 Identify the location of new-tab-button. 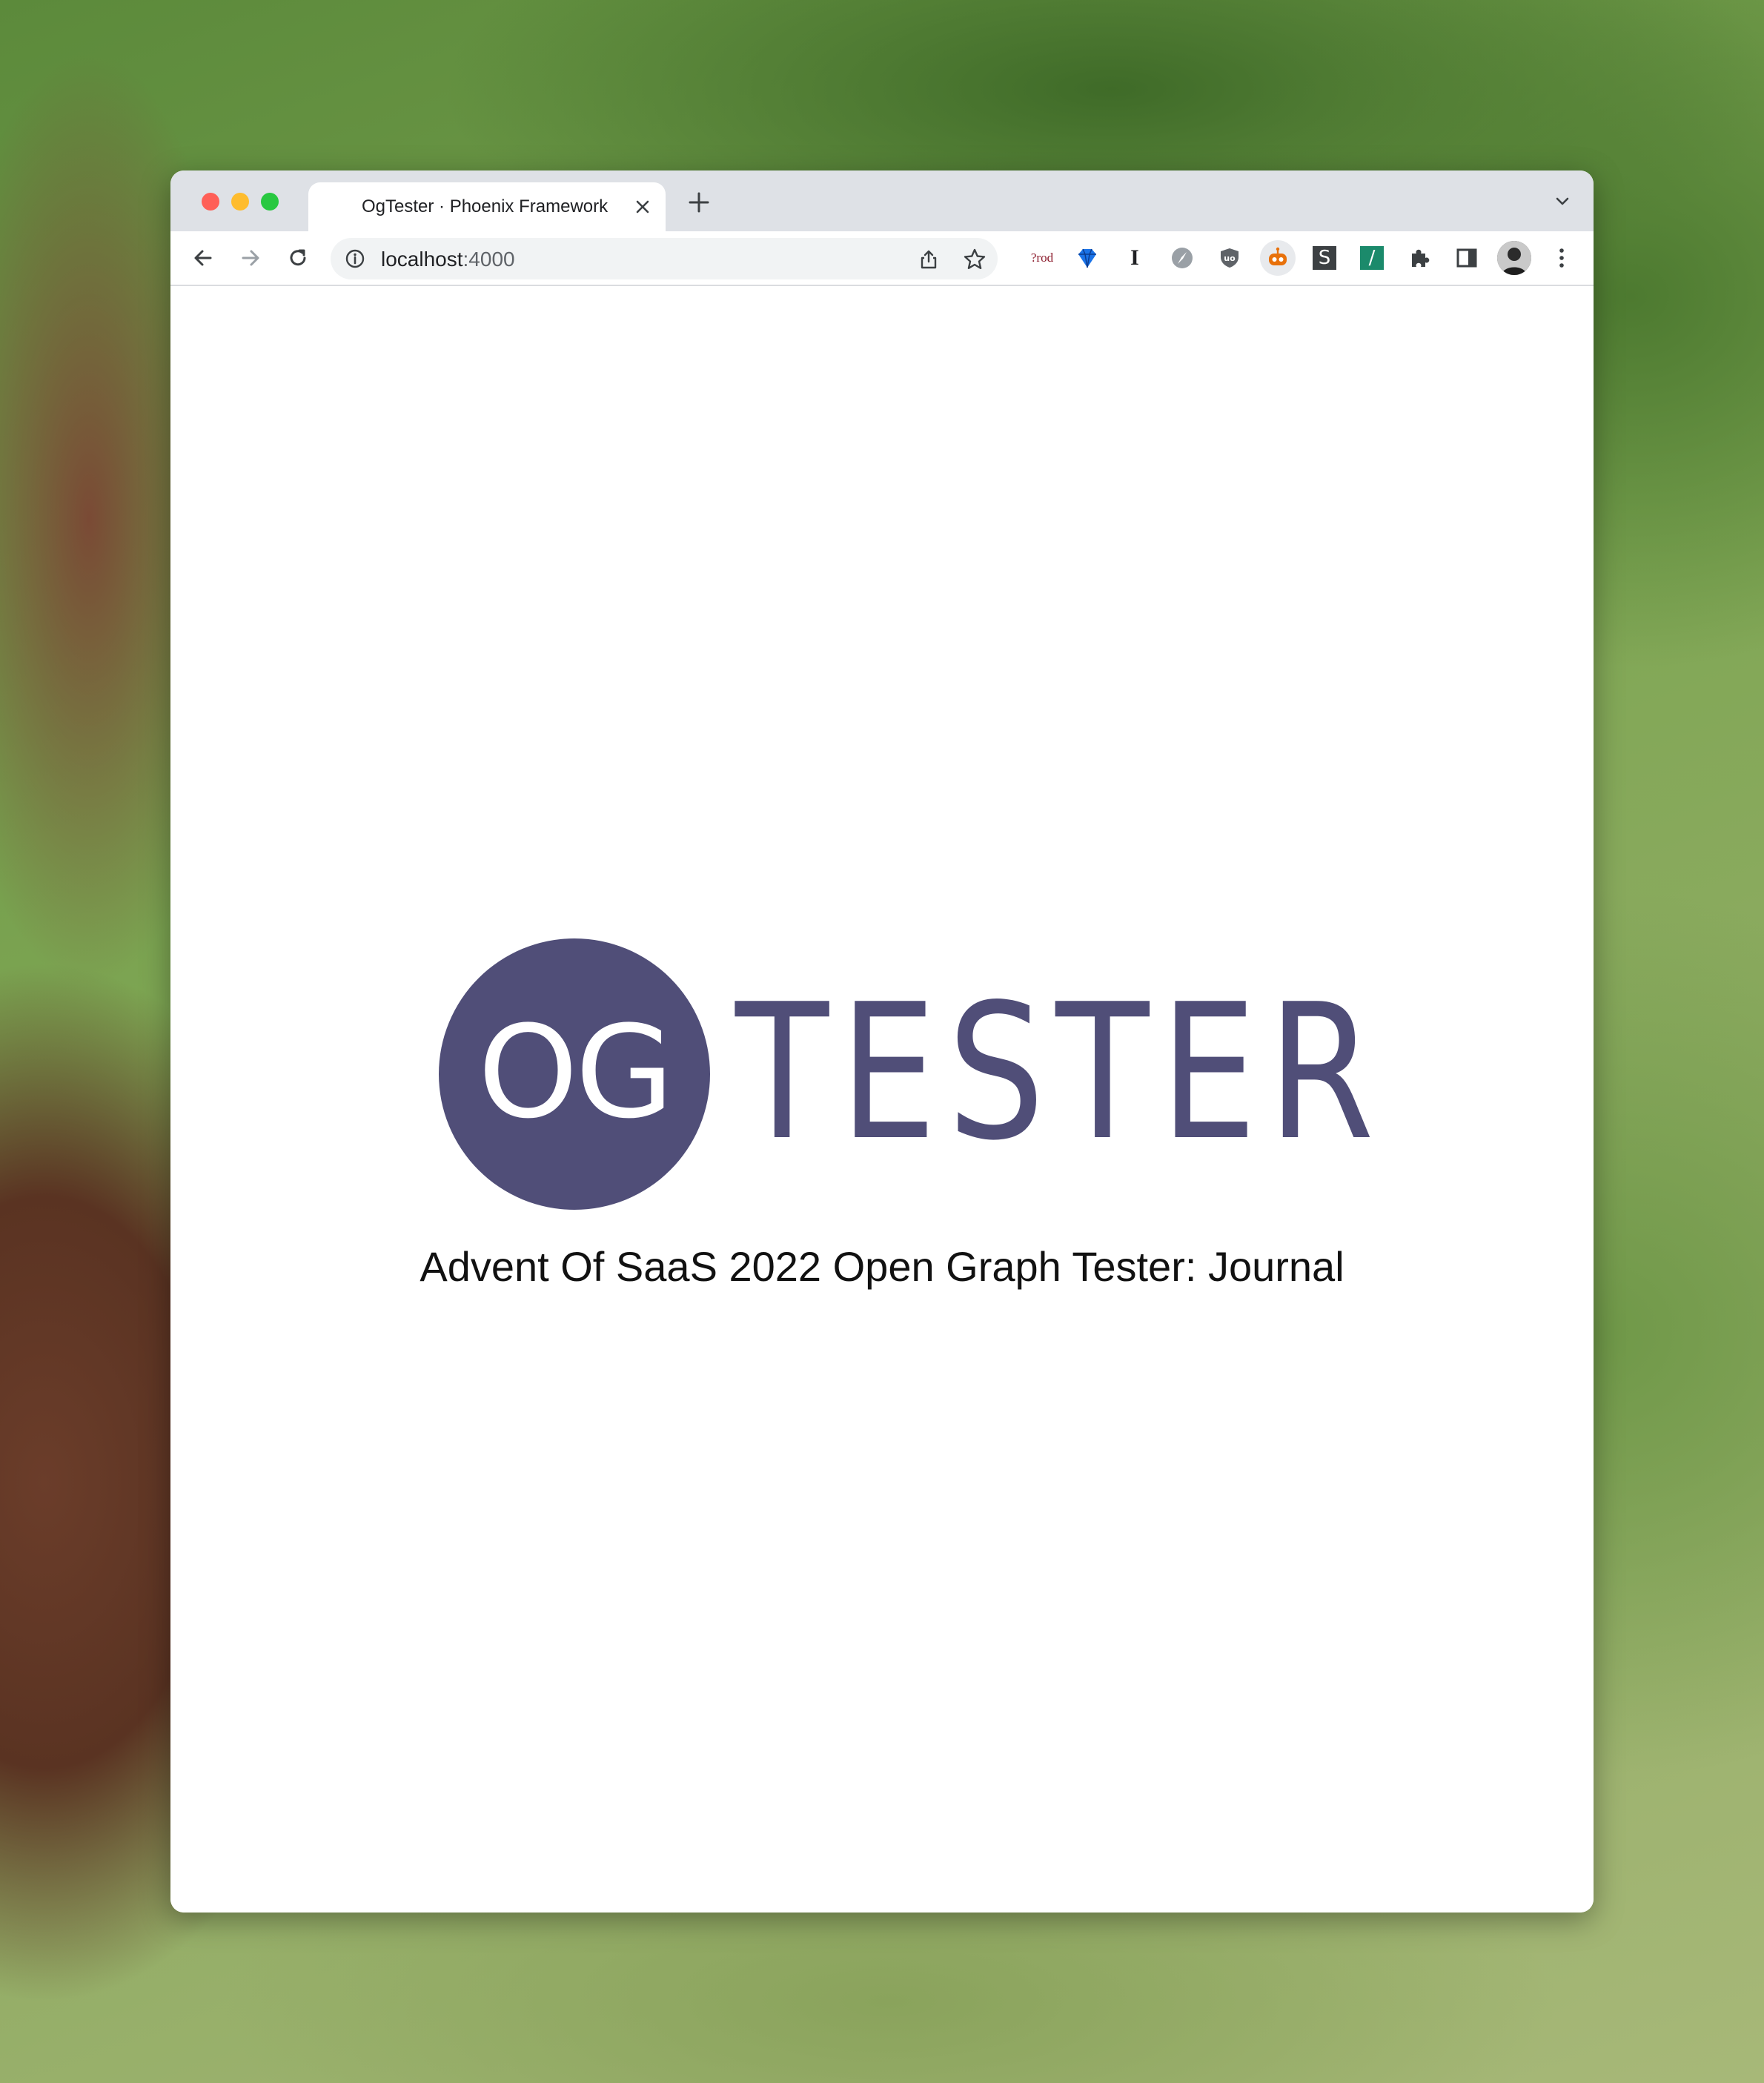
(699, 202).